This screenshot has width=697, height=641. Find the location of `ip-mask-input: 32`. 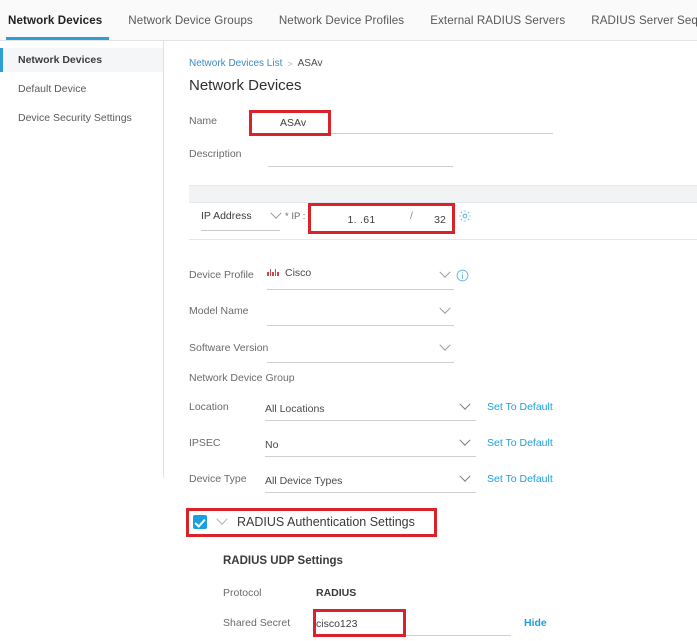

ip-mask-input: 32 is located at coordinates (440, 219).